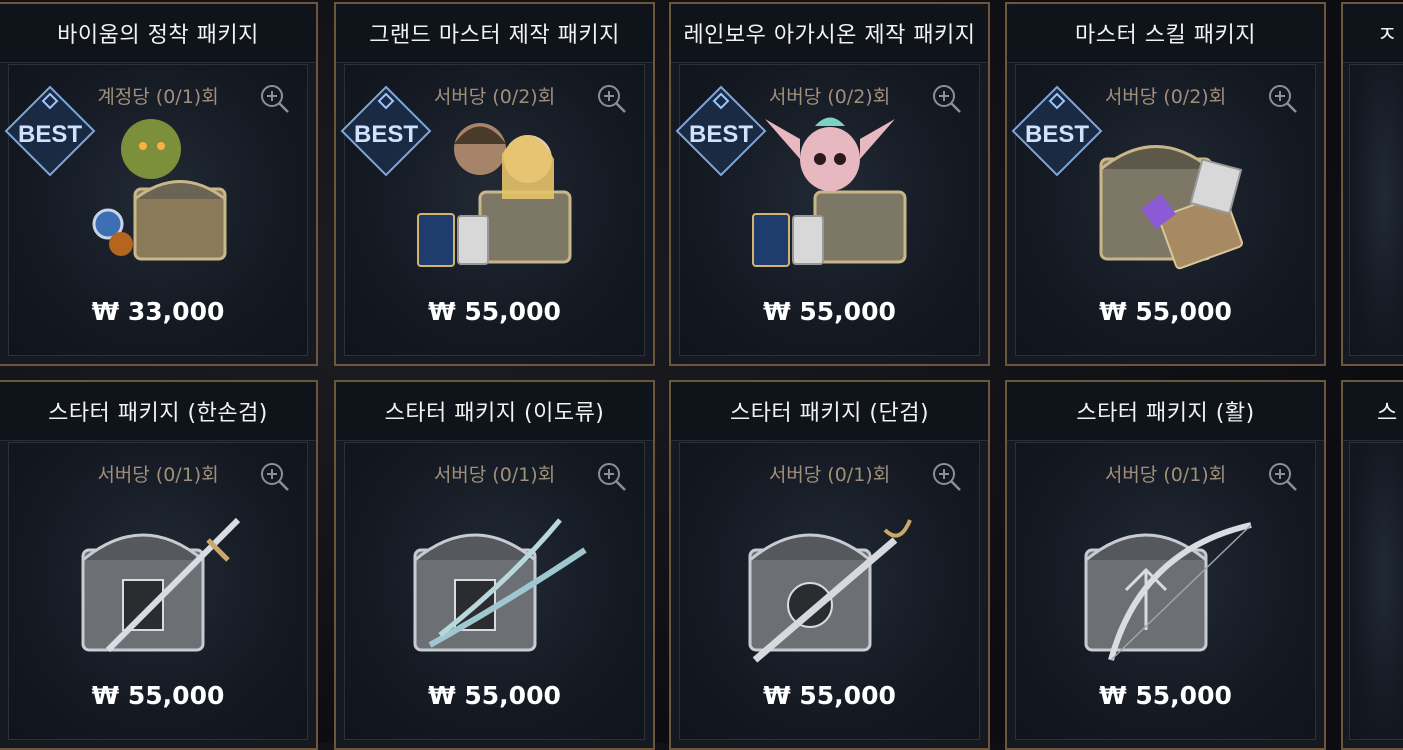  Describe the element at coordinates (1168, 591) in the screenshot. I see `bow-chest-image` at that location.